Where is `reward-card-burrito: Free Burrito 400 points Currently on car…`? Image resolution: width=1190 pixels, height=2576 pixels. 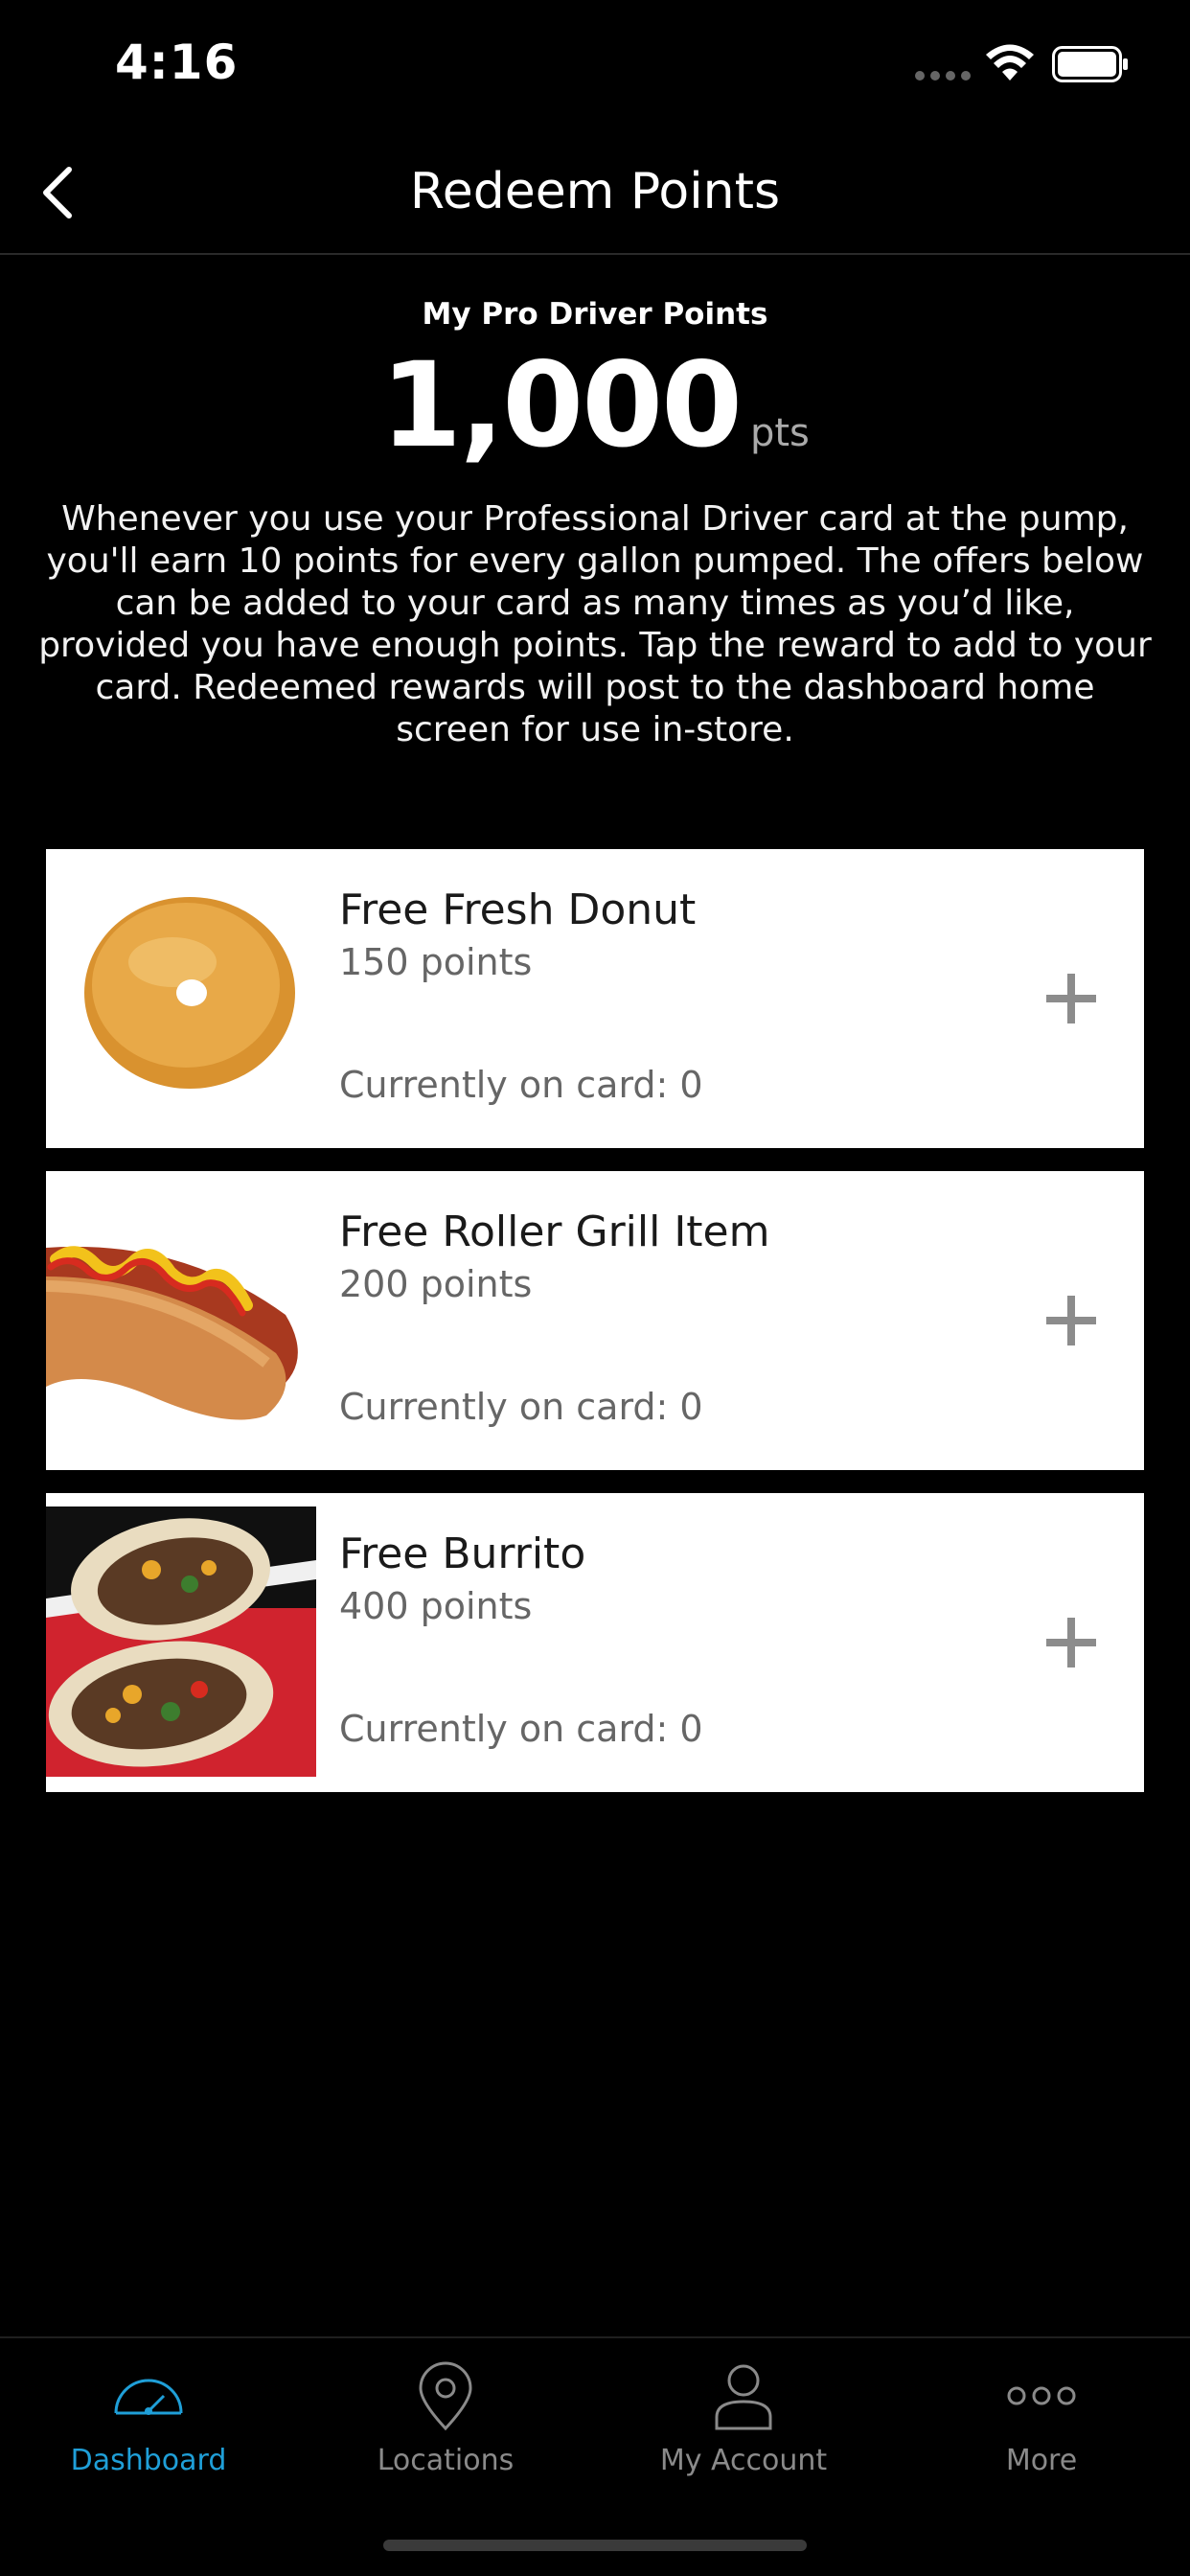
reward-card-burrito: Free Burrito 400 points Currently on car… is located at coordinates (595, 1642).